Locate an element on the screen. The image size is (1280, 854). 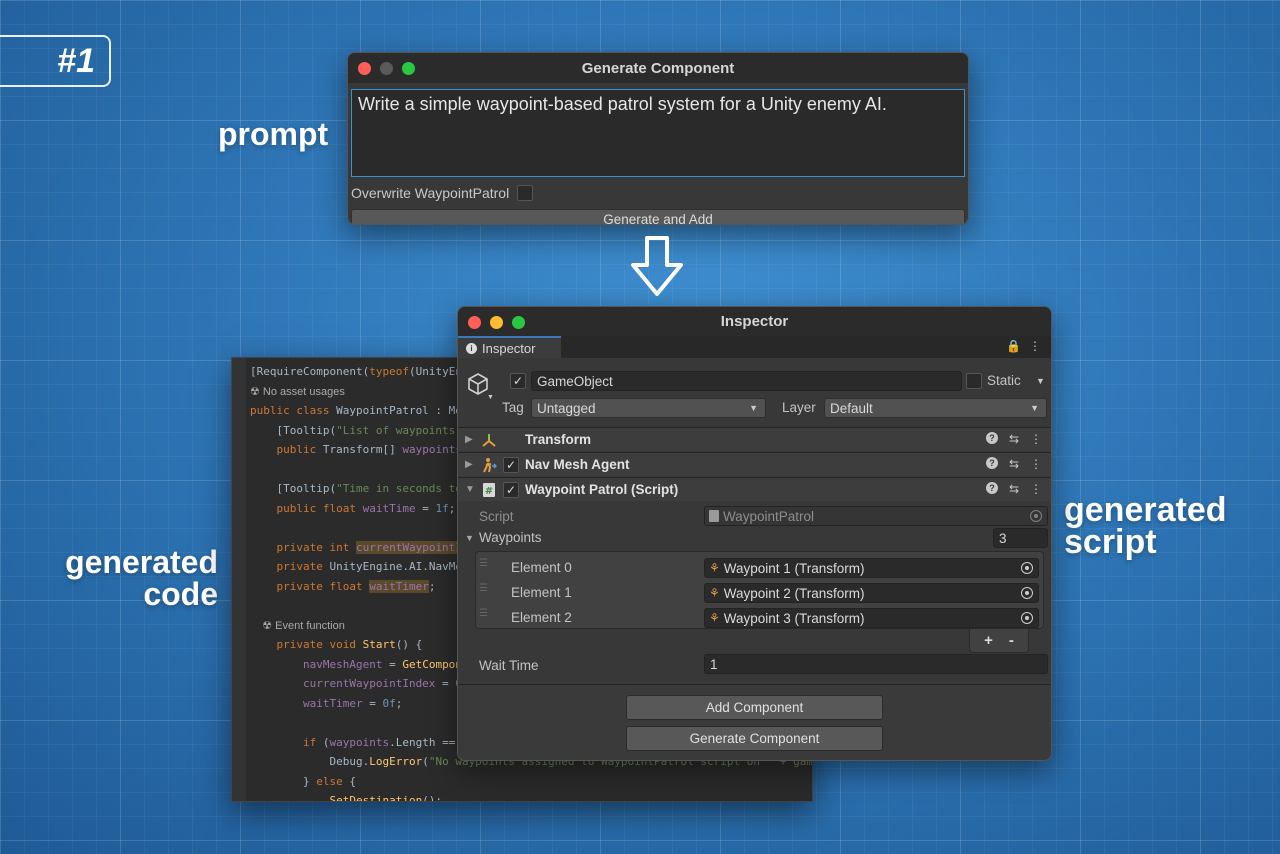
code-token: [Tooltip( is located at coordinates (293, 488).